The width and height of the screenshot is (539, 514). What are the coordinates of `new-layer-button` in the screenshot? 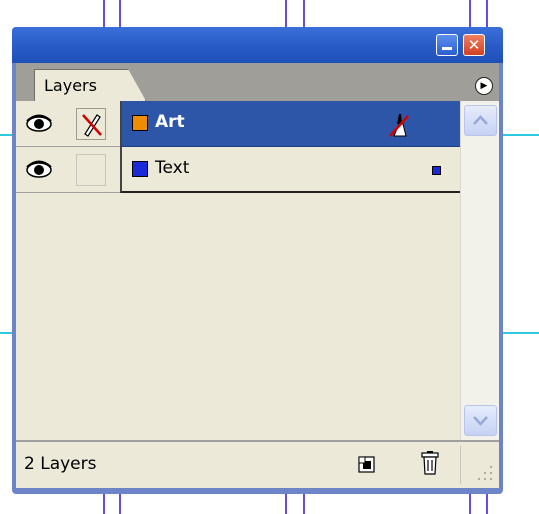 It's located at (367, 465).